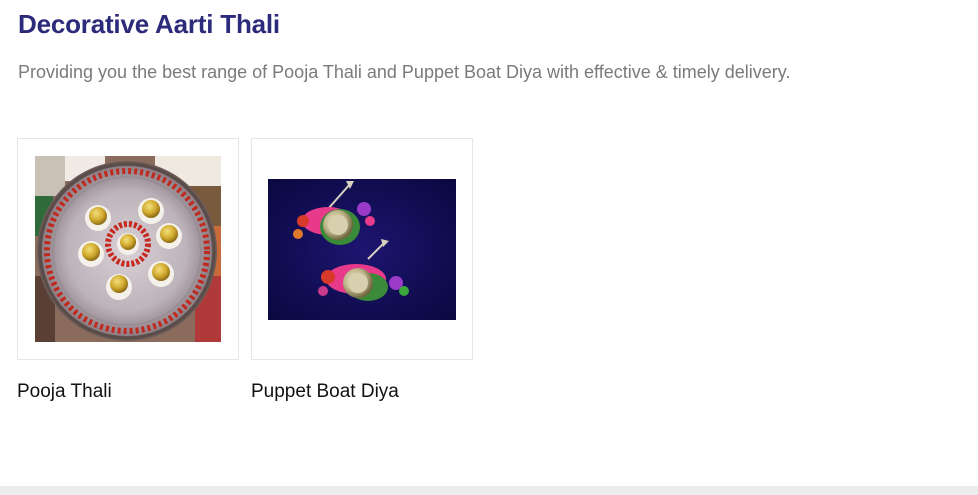 The height and width of the screenshot is (495, 978). Describe the element at coordinates (64, 392) in the screenshot. I see `product-name-pooja-thali: Pooja Thali` at that location.